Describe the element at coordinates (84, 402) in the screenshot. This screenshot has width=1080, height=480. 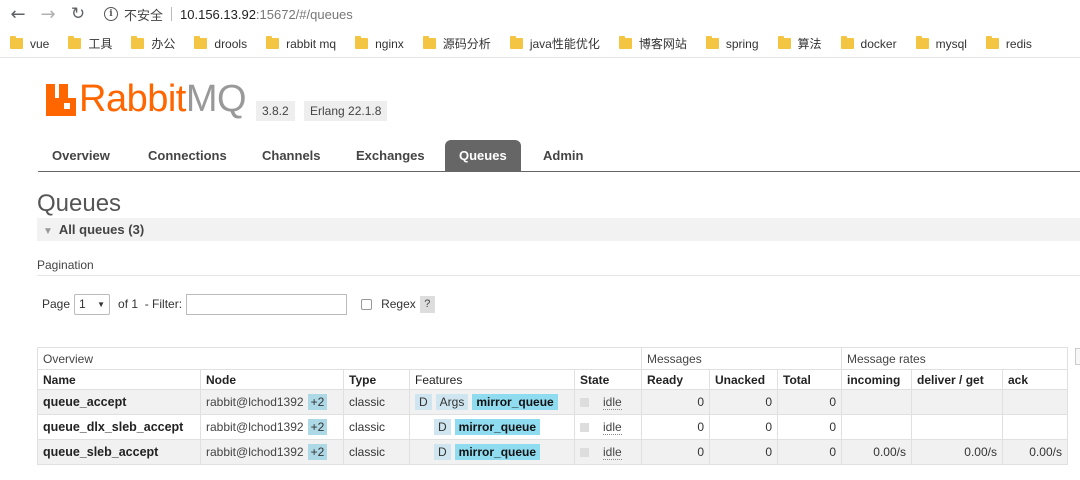
I see `queue-name: queue_accept` at that location.